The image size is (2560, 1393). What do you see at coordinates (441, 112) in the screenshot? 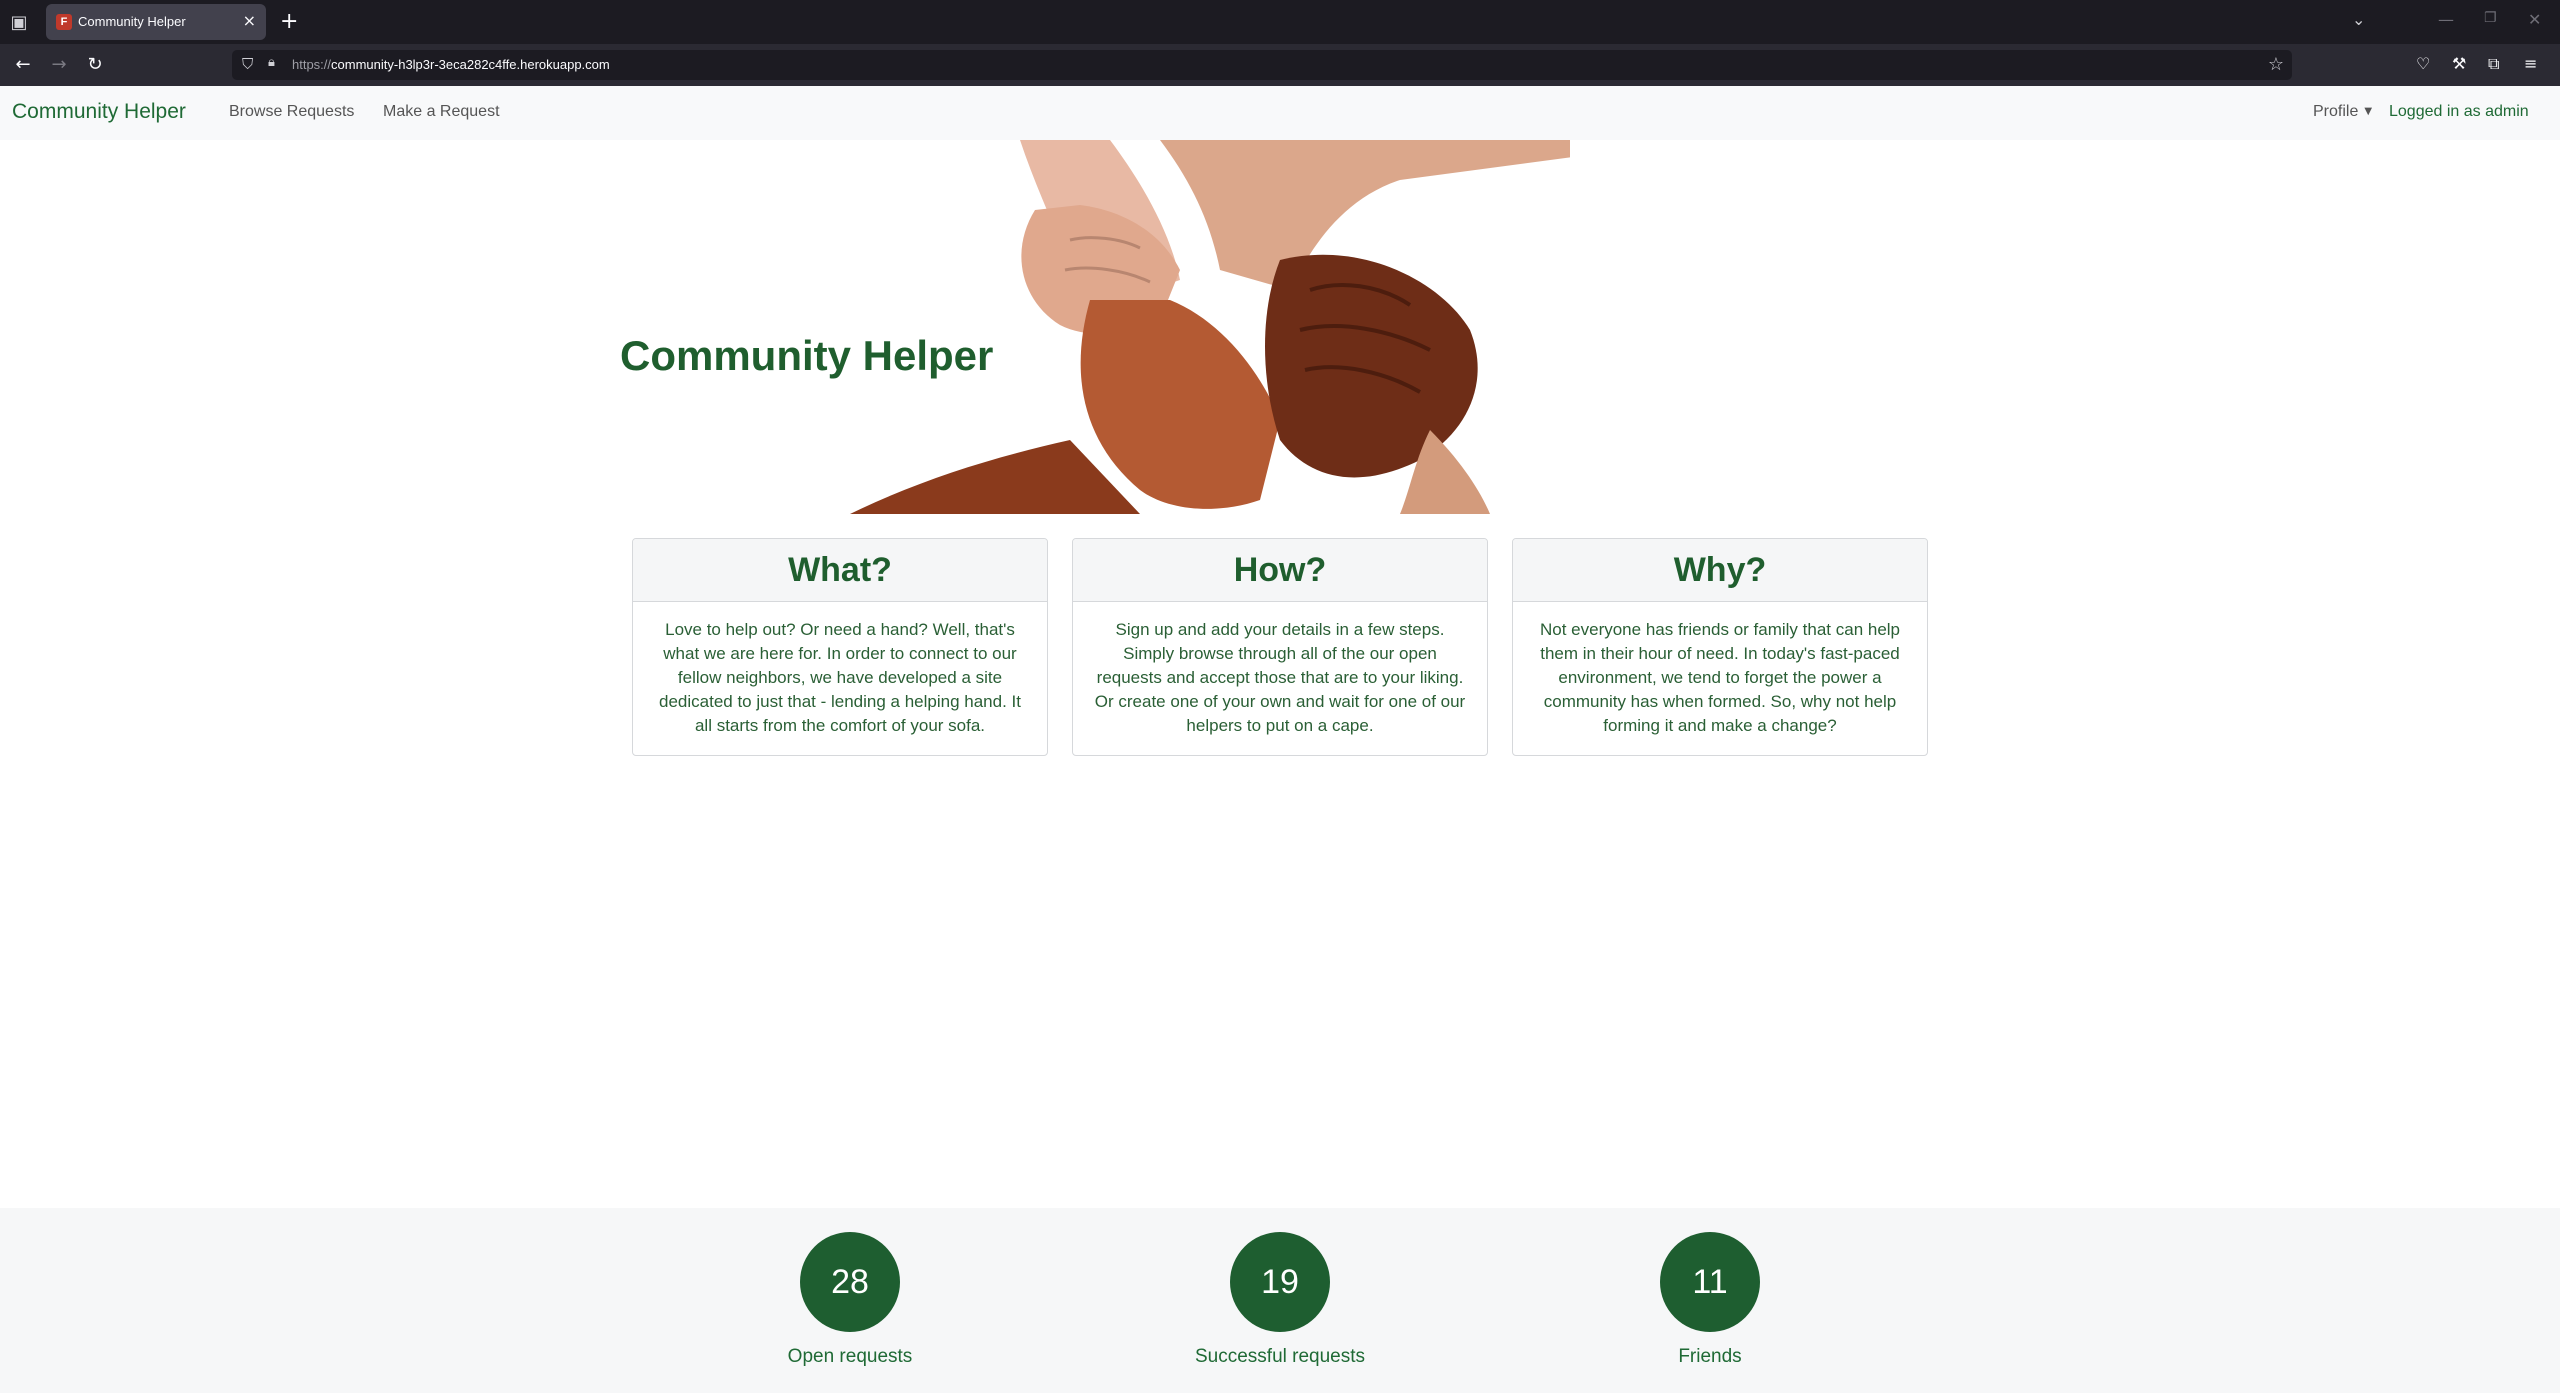
I see `nav-make-request: Make a Request` at bounding box center [441, 112].